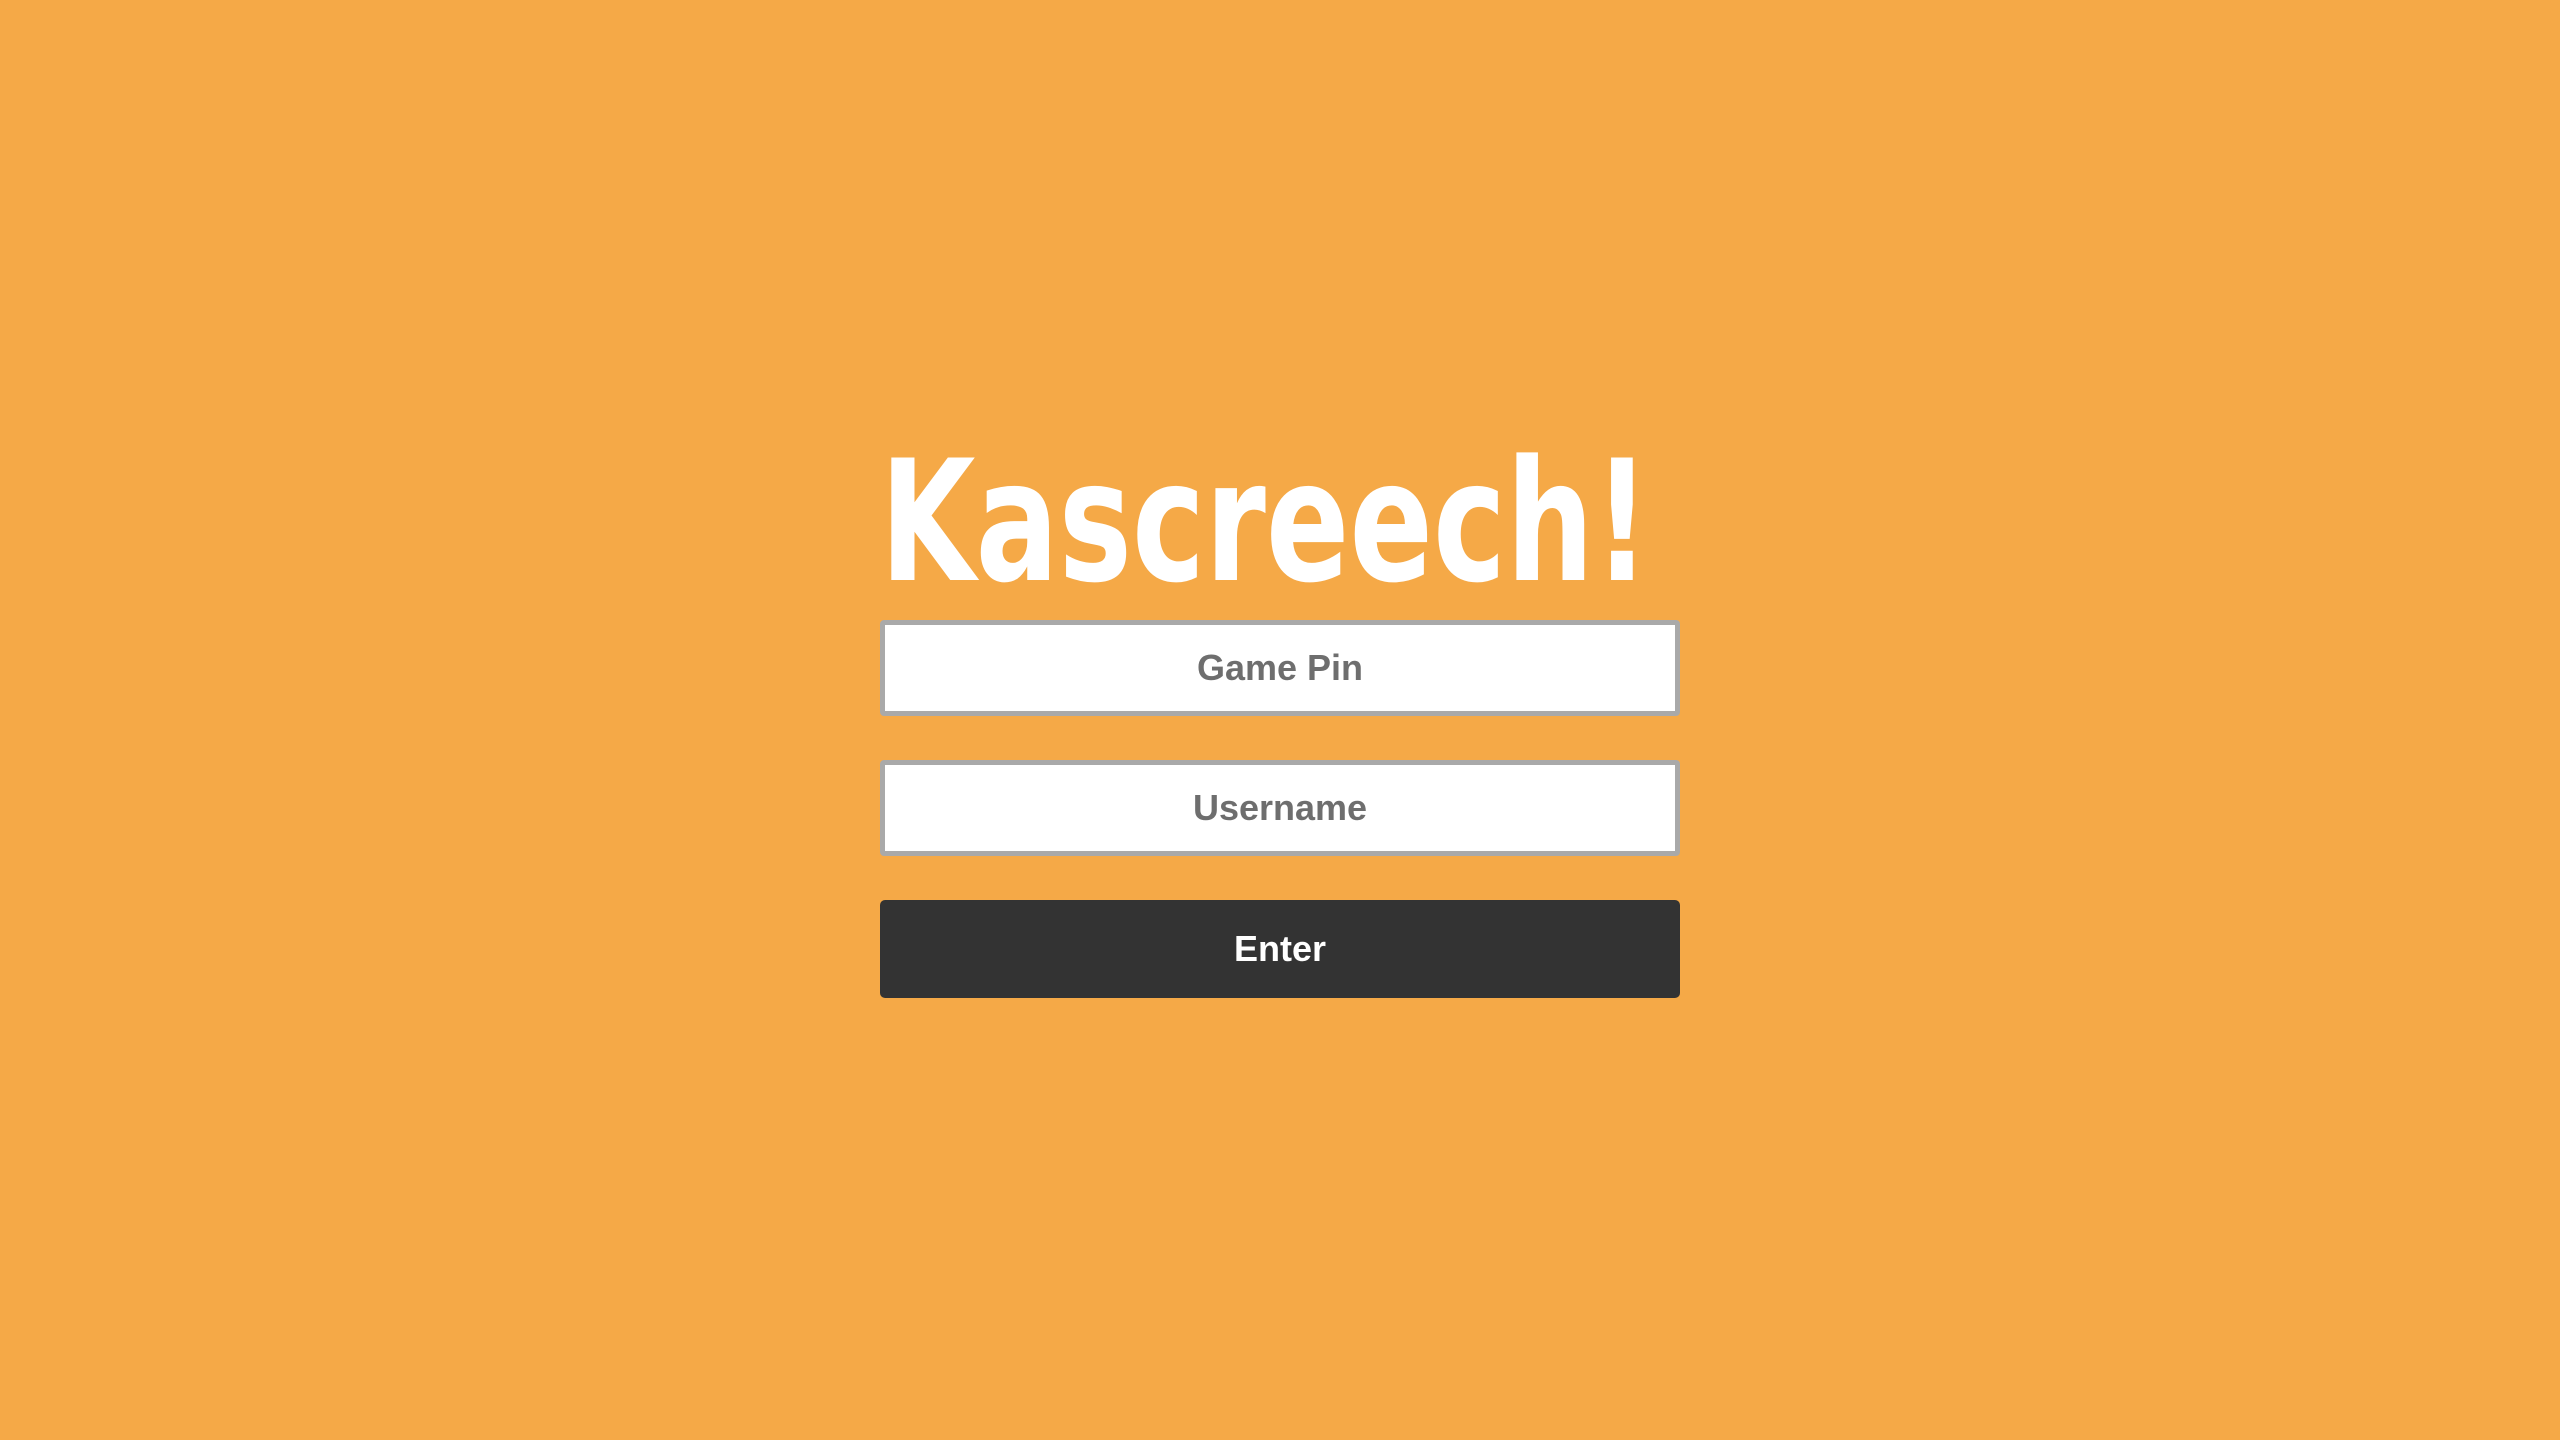 Image resolution: width=2560 pixels, height=1440 pixels. I want to click on logo-text: Kascreech!, so click(1265, 512).